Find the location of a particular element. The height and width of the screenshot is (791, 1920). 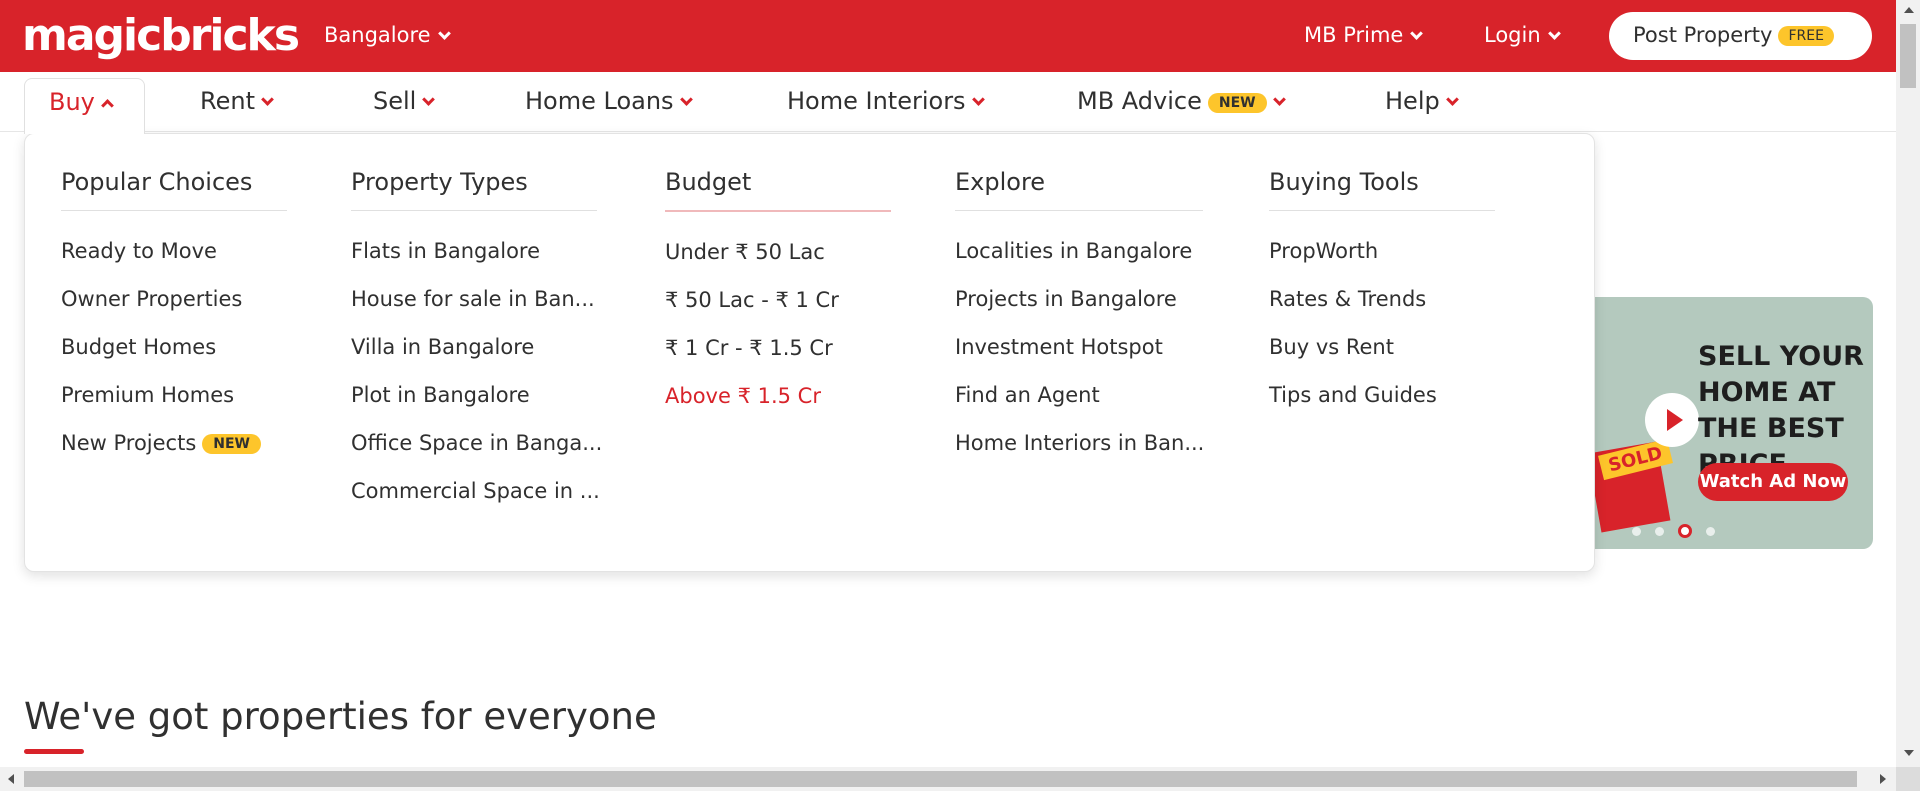

play-icon is located at coordinates (1672, 420).